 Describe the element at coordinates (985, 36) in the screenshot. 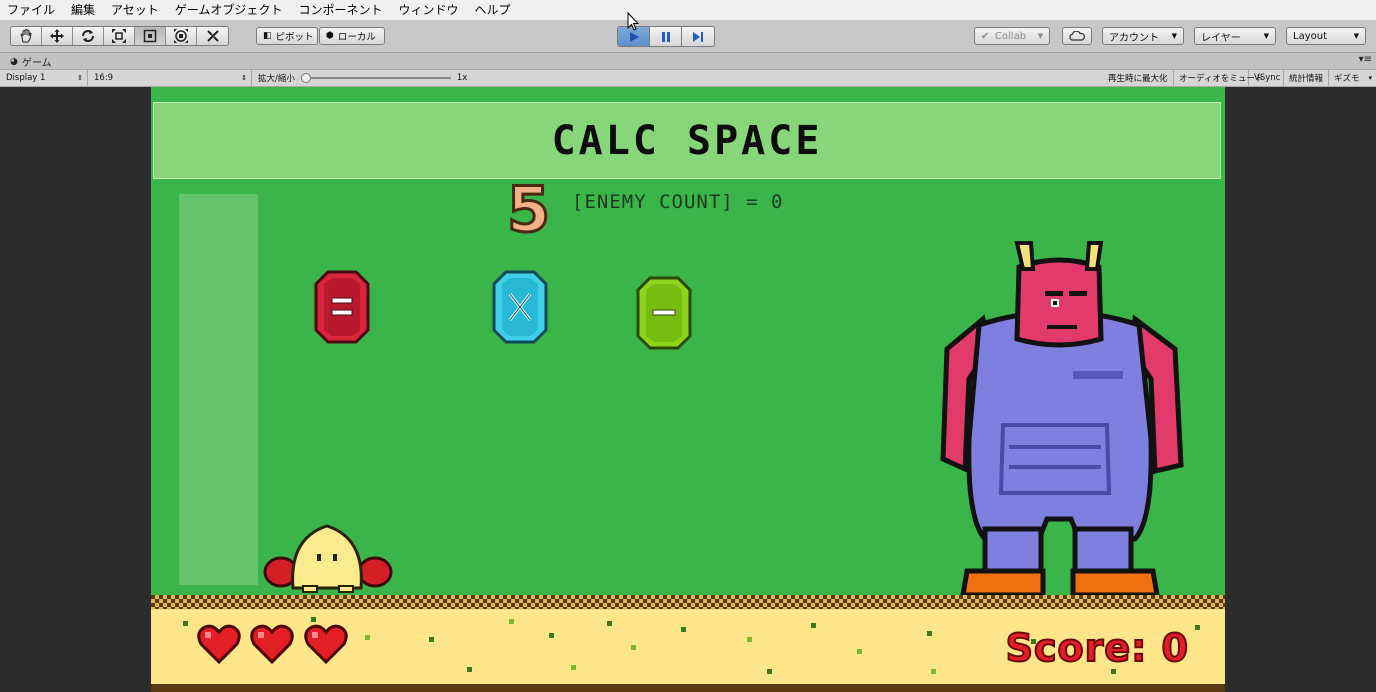

I see `collab-check-icon: ✔` at that location.